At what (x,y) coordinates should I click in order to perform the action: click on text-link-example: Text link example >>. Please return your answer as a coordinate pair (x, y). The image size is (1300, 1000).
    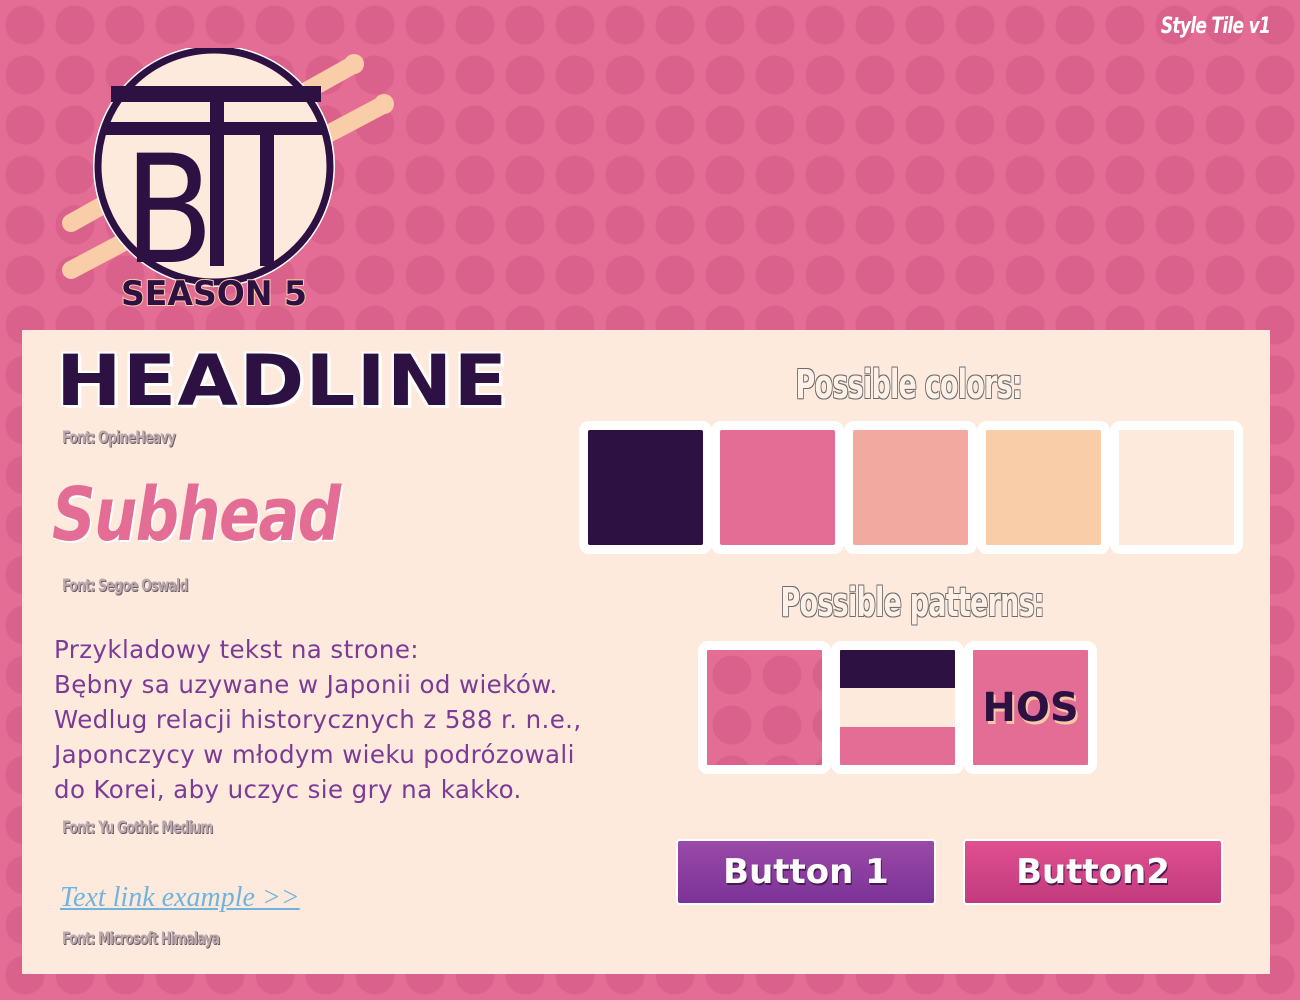
    Looking at the image, I should click on (180, 898).